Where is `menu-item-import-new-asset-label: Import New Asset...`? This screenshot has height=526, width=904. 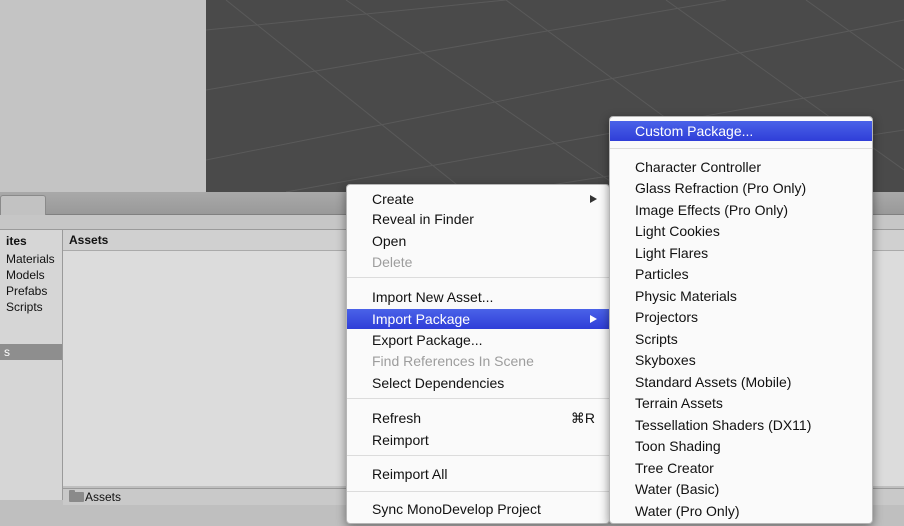 menu-item-import-new-asset-label: Import New Asset... is located at coordinates (433, 297).